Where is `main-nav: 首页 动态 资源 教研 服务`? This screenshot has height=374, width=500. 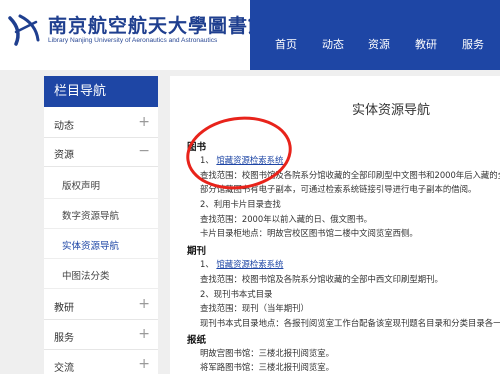
main-nav: 首页 动态 资源 教研 服务 is located at coordinates (375, 35).